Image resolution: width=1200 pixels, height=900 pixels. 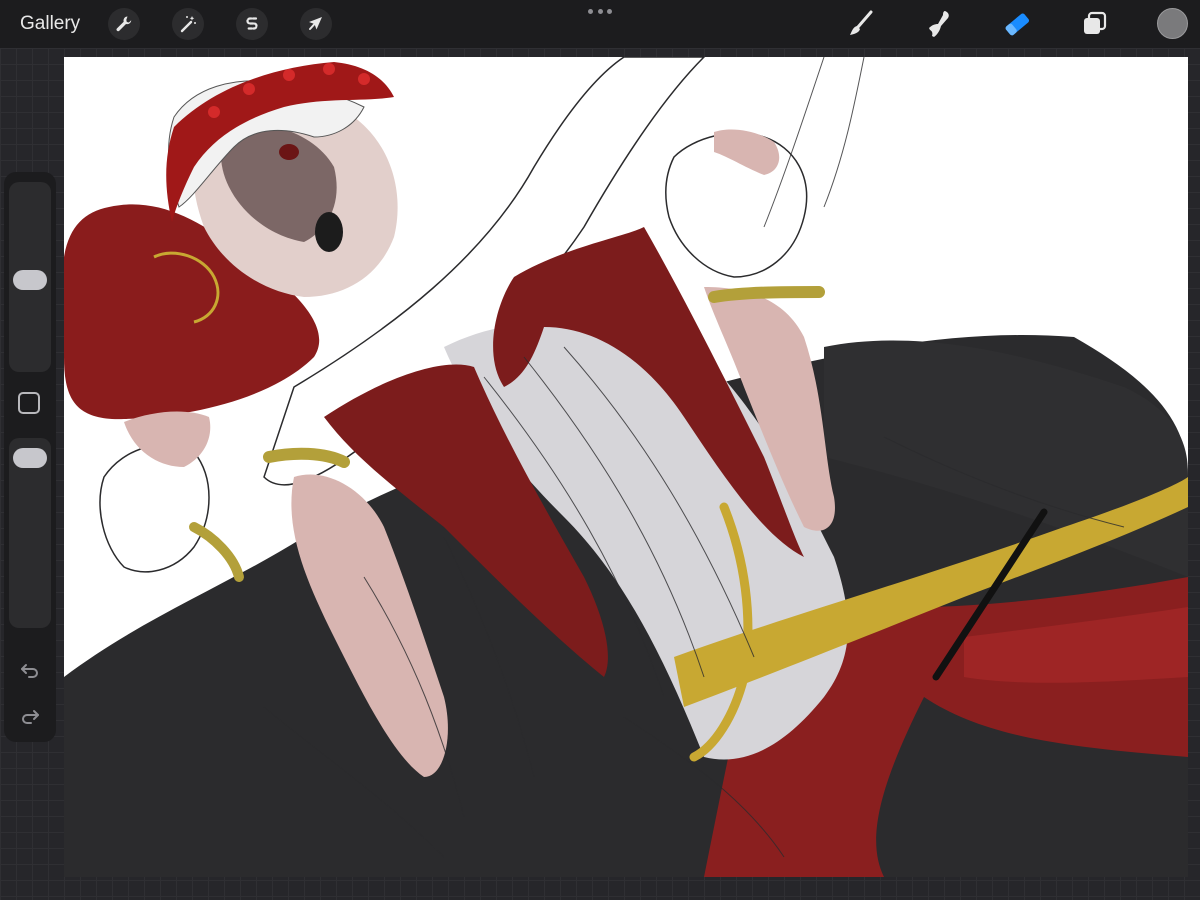 I want to click on redo-icon, so click(x=30, y=717).